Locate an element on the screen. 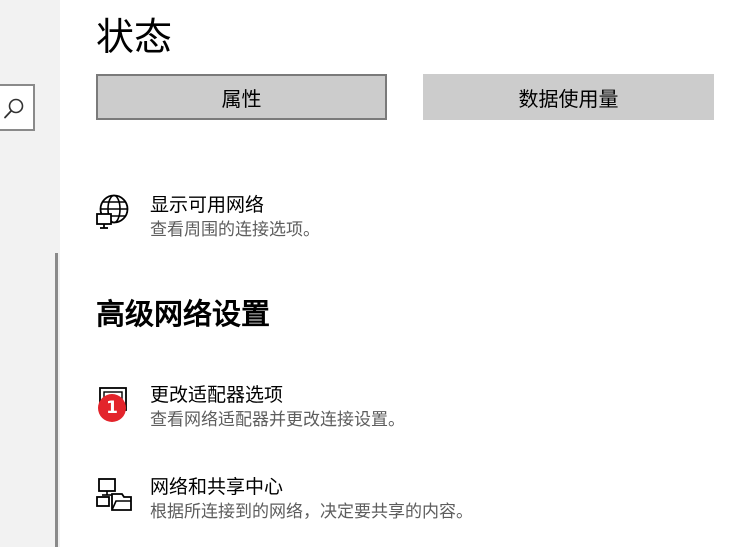  scrollbar is located at coordinates (56, 400).